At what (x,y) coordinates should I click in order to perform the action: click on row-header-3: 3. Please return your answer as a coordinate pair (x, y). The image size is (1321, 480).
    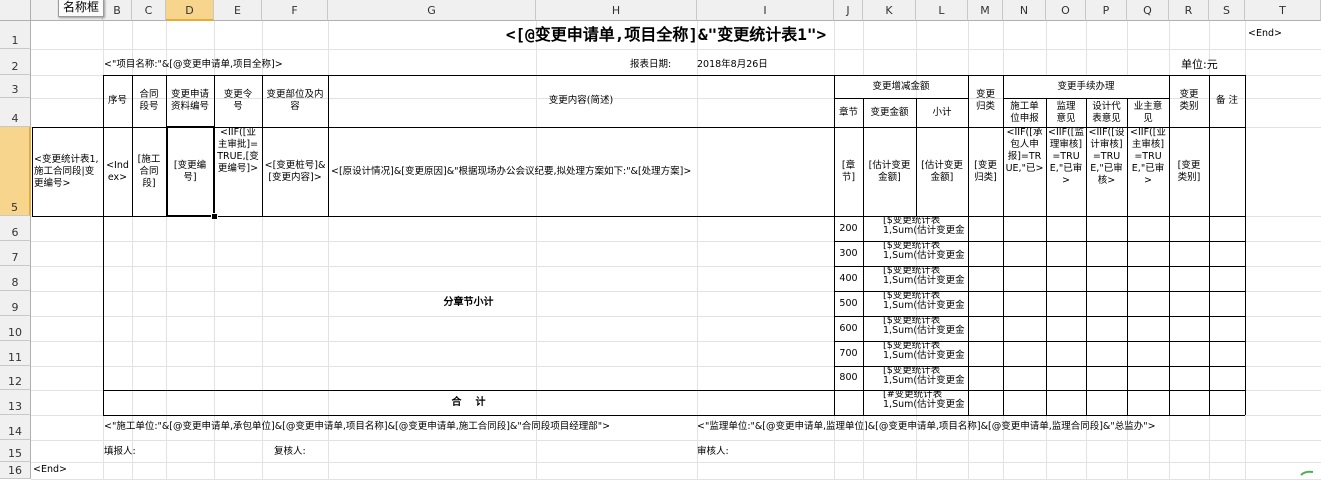
    Looking at the image, I should click on (15, 86).